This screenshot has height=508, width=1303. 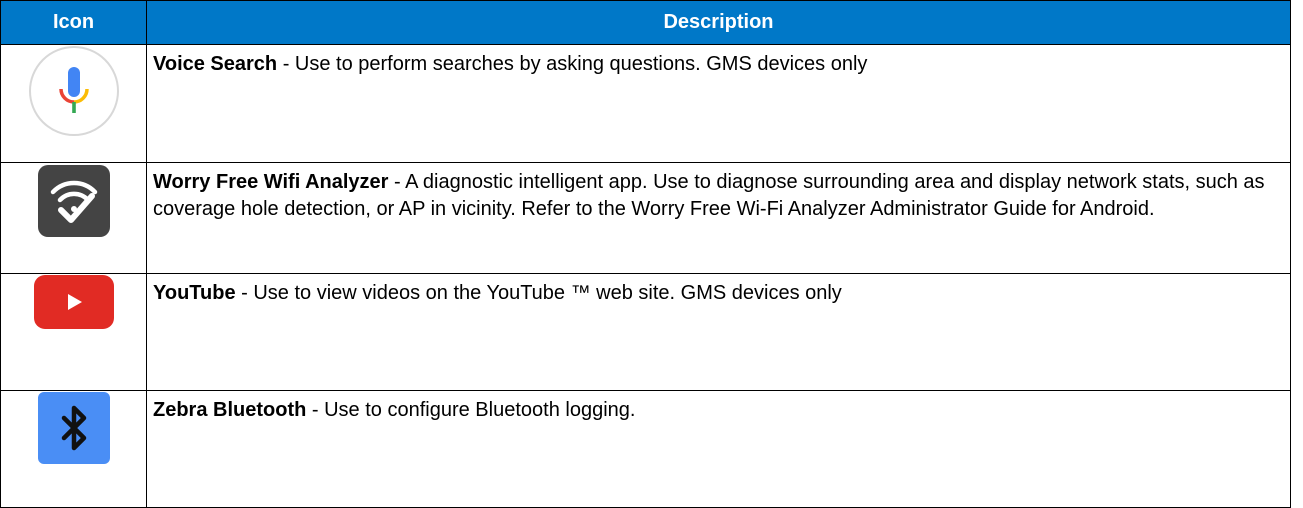 I want to click on voice-search-icon, so click(x=73, y=91).